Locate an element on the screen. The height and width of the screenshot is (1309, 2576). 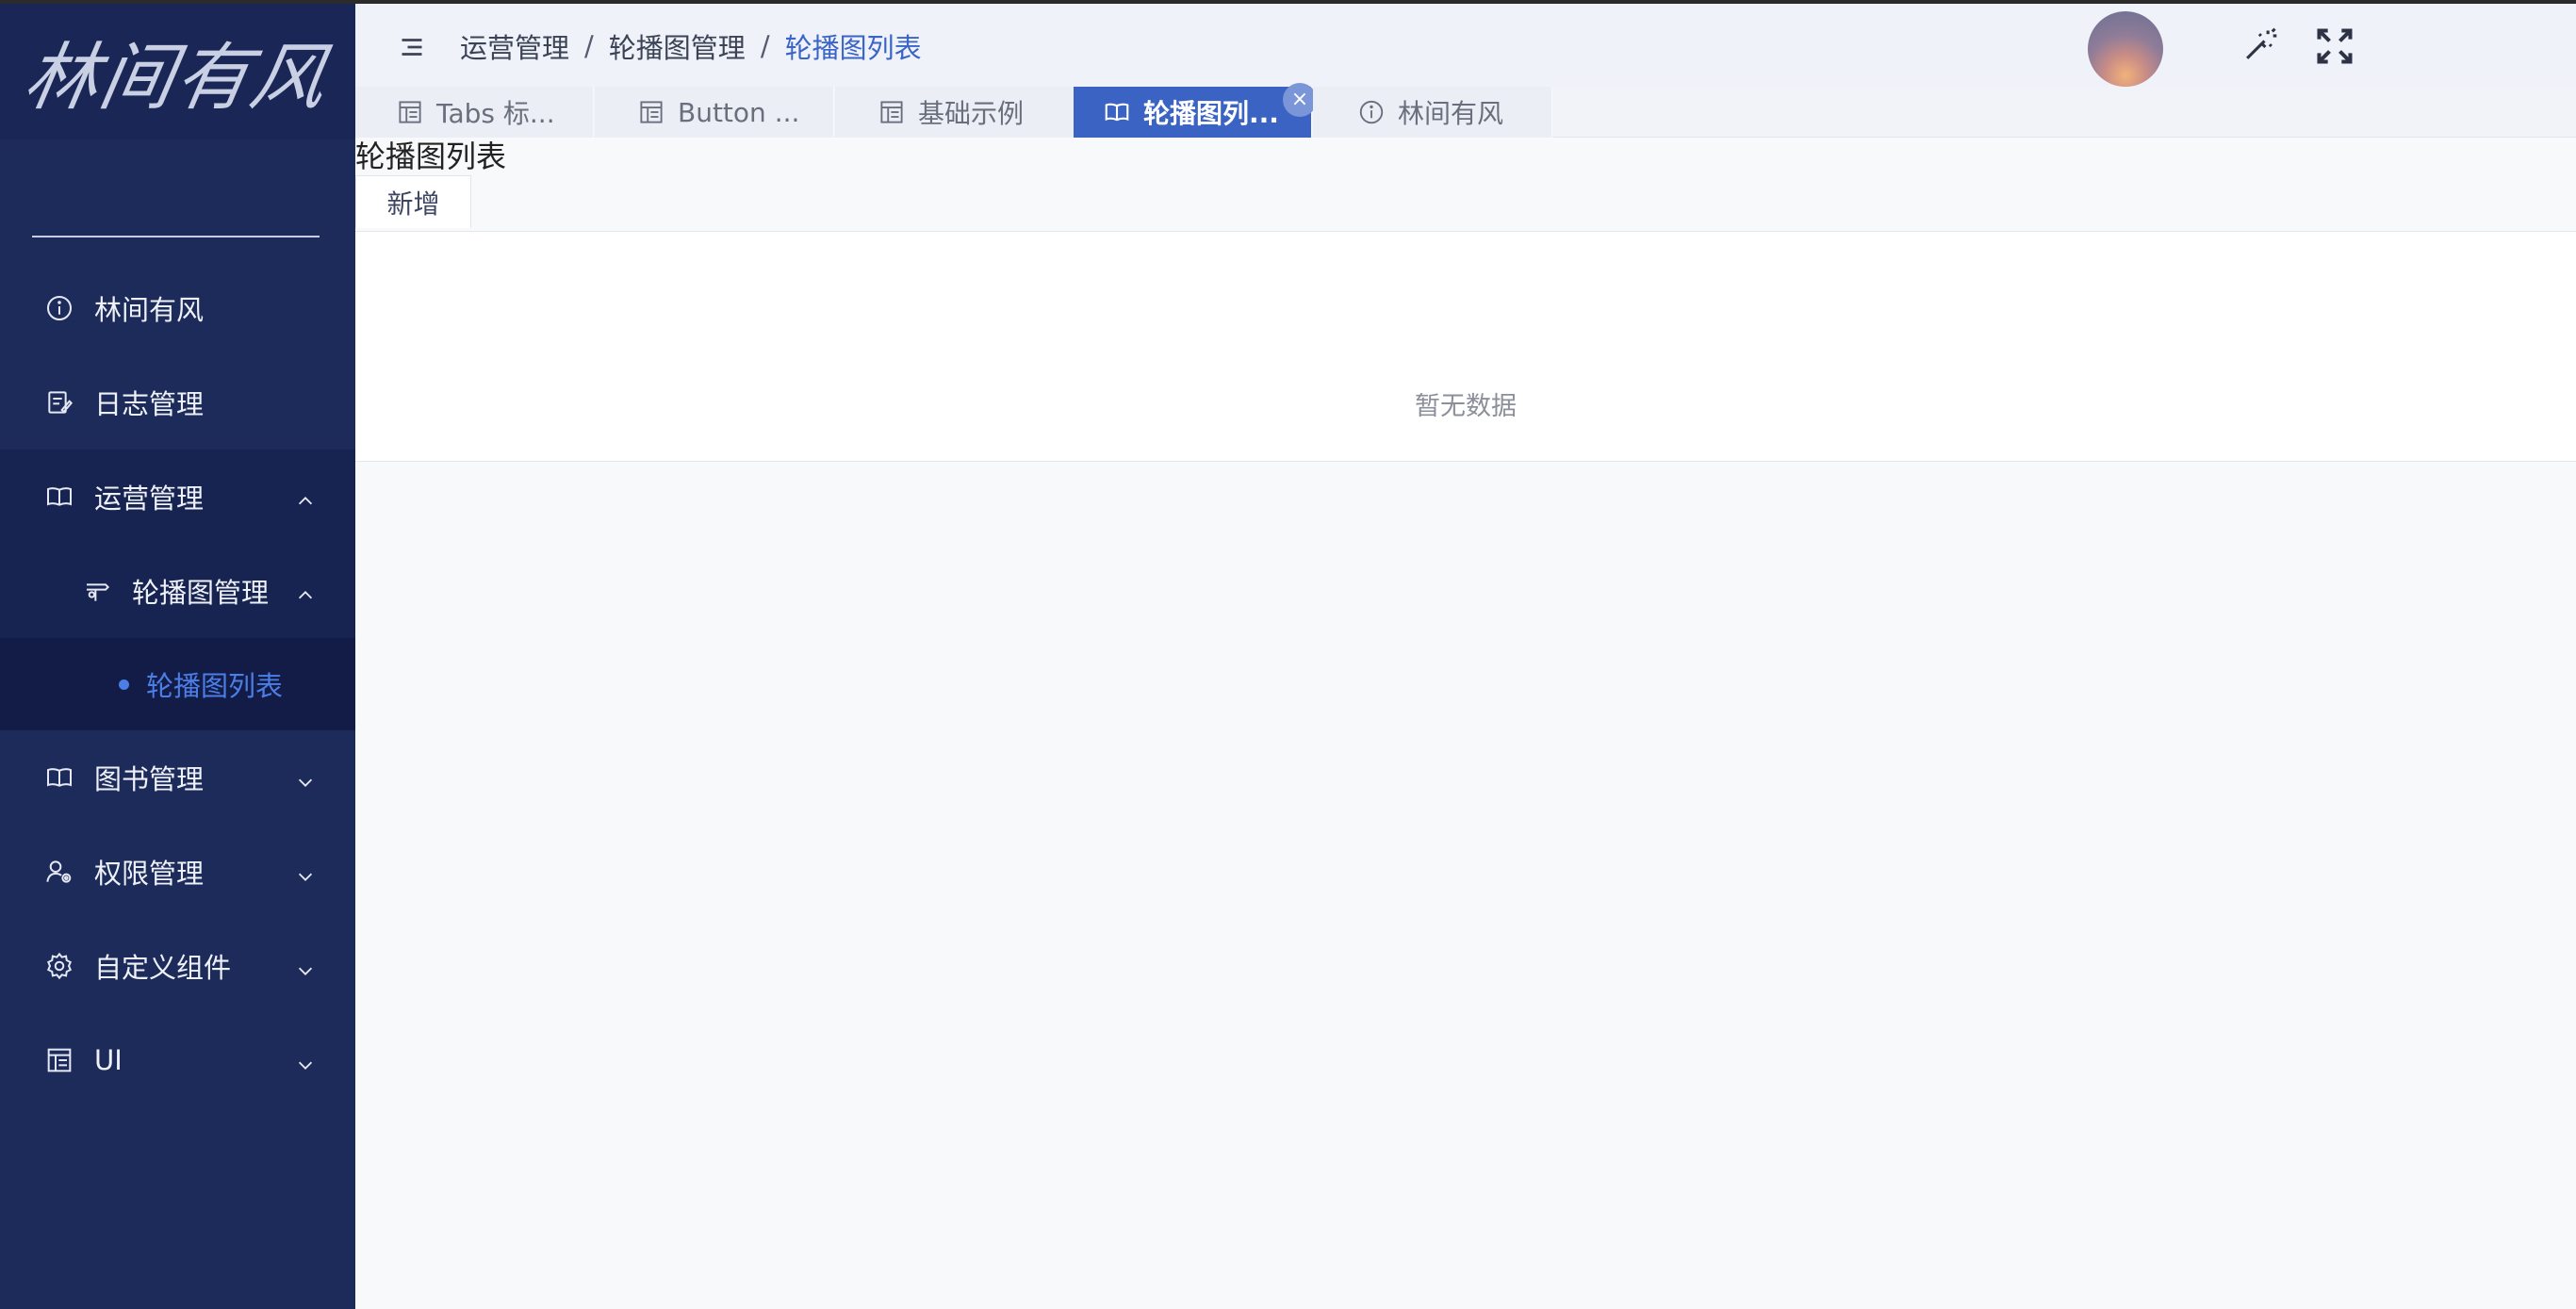
tab-label: 基础示例 is located at coordinates (972, 113).